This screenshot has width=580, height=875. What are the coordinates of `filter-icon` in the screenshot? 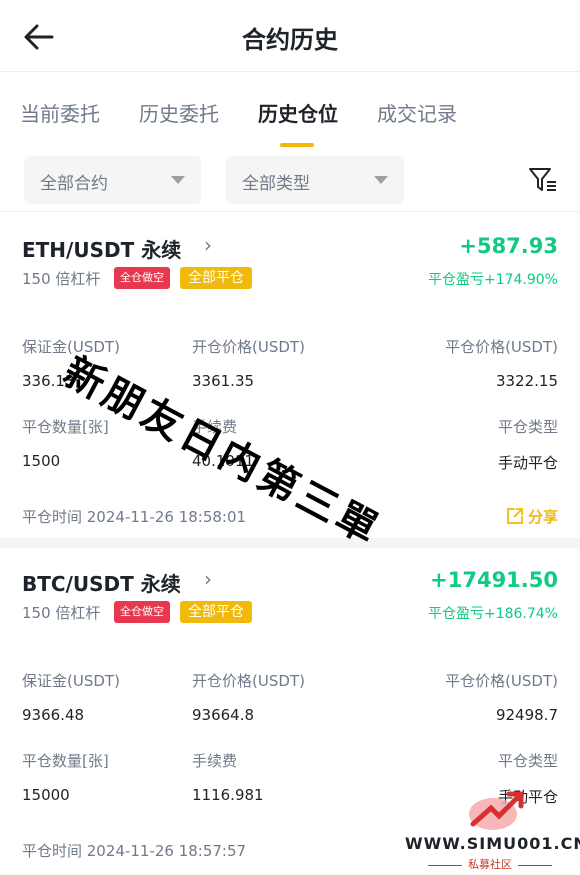 It's located at (543, 180).